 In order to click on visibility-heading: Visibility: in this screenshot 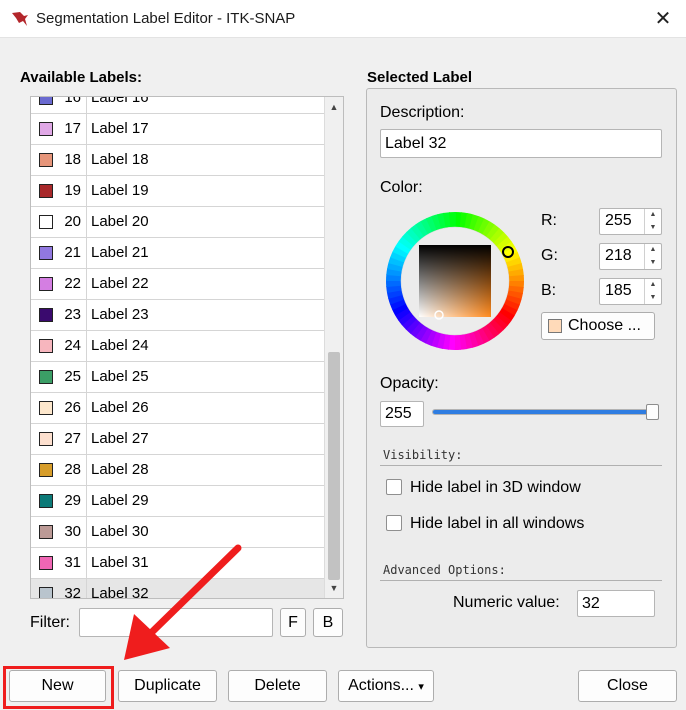, I will do `click(423, 455)`.